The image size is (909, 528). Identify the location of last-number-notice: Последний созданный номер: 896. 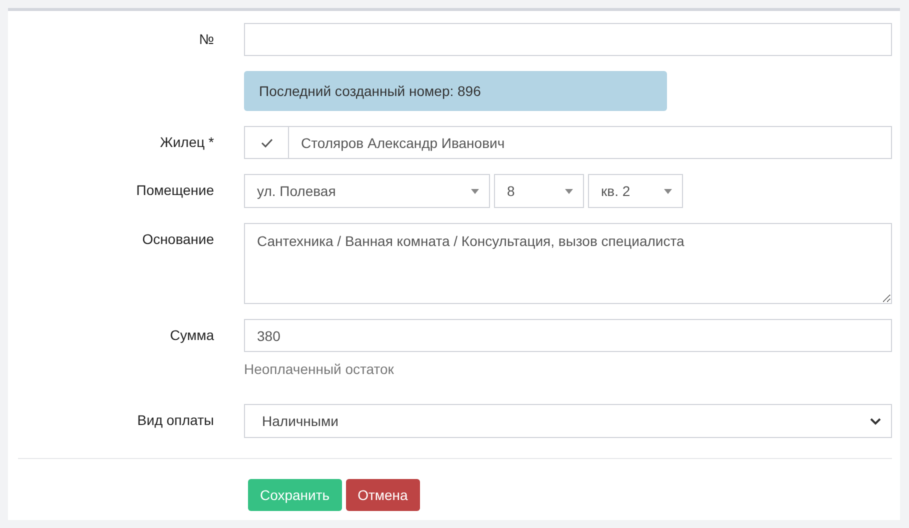
(455, 91).